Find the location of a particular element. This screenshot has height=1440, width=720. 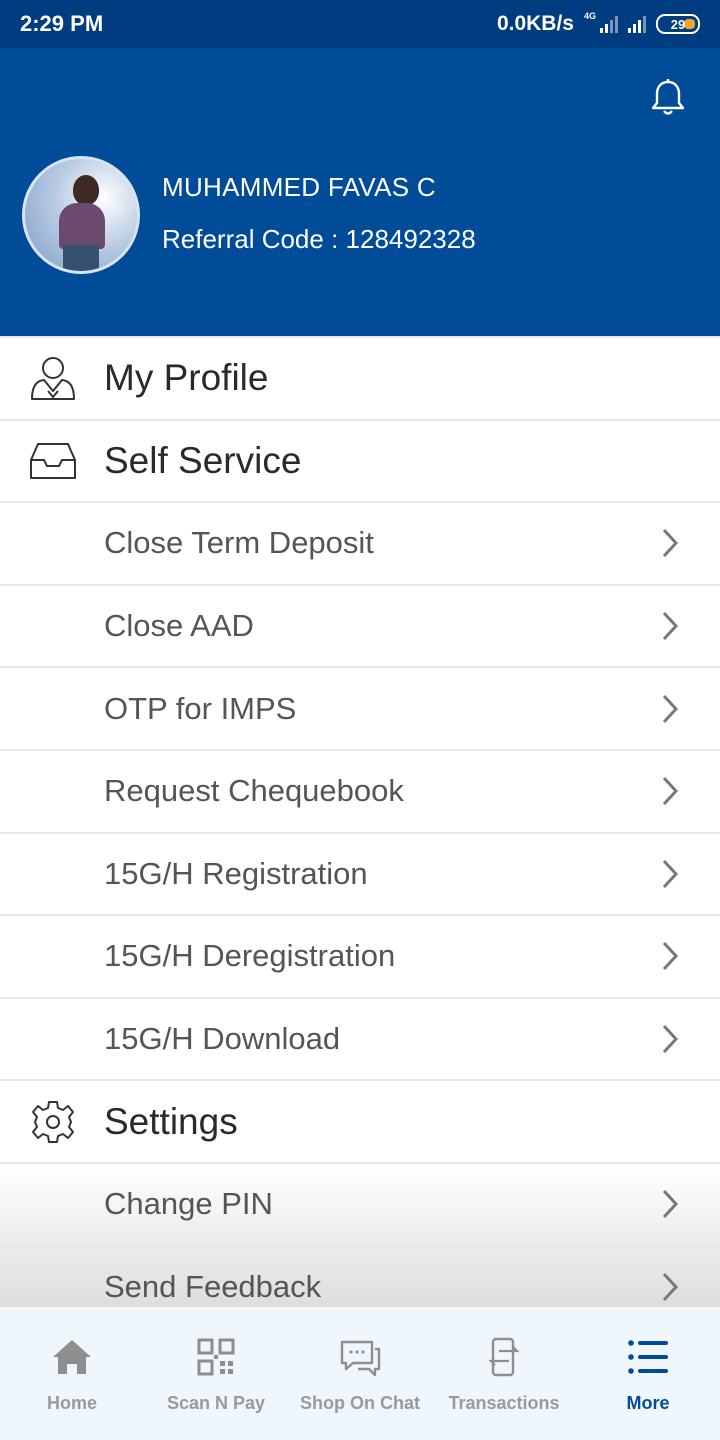

gear-icon is located at coordinates (53, 1121).